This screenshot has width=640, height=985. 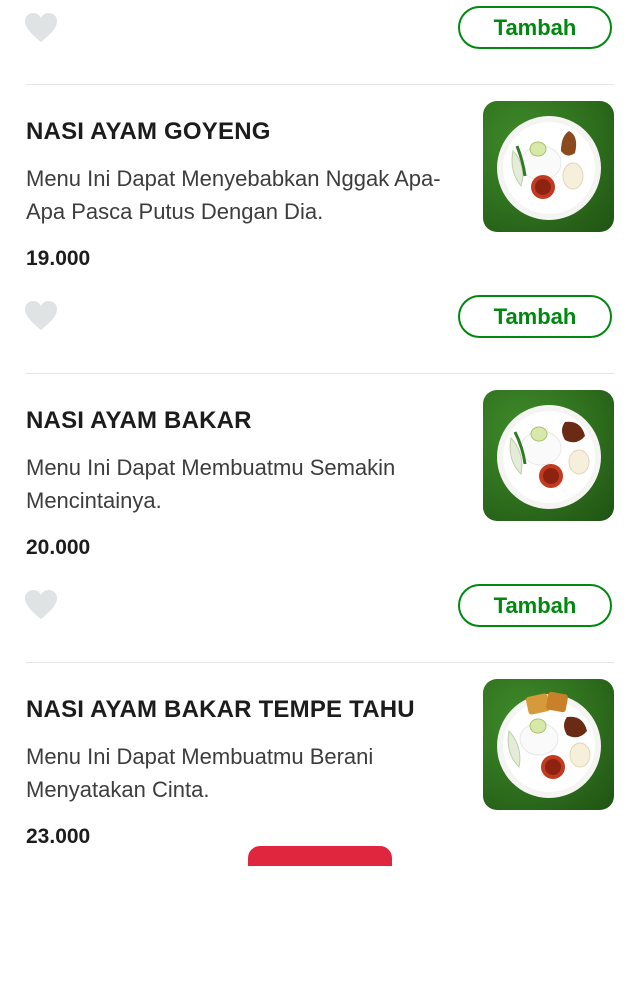 What do you see at coordinates (320, 42) in the screenshot?
I see `previous-item-actions: Tambah` at bounding box center [320, 42].